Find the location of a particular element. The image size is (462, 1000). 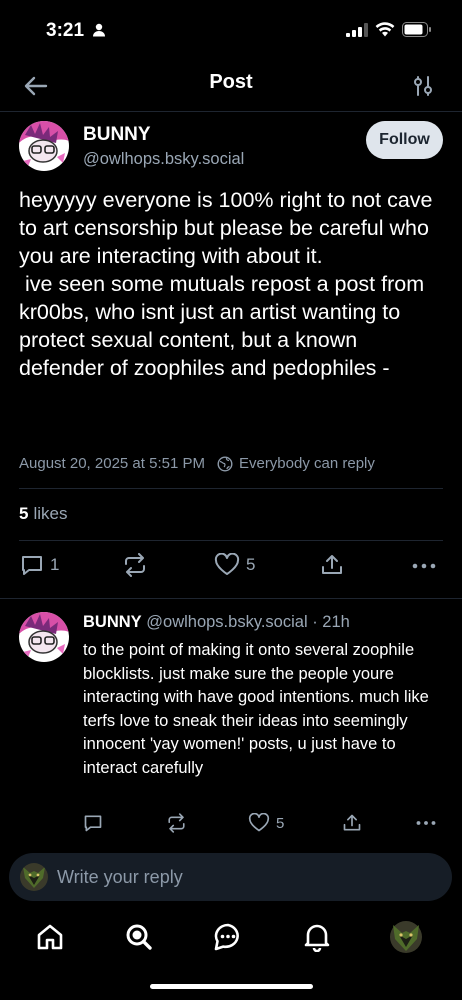

wifi-icon is located at coordinates (385, 29).